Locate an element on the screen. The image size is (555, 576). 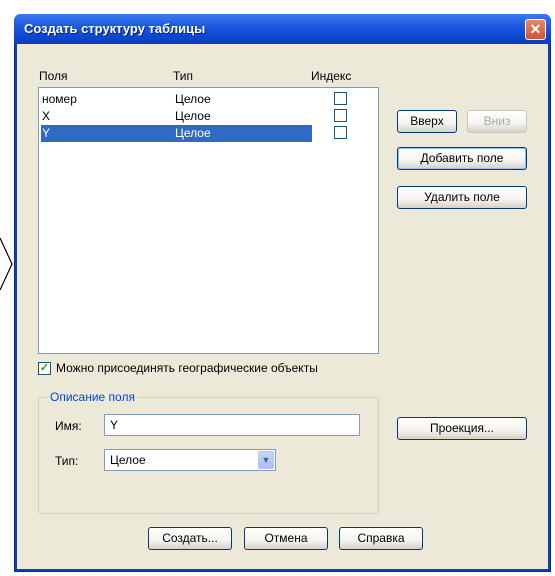
column-header-index: Индекс is located at coordinates (331, 76).